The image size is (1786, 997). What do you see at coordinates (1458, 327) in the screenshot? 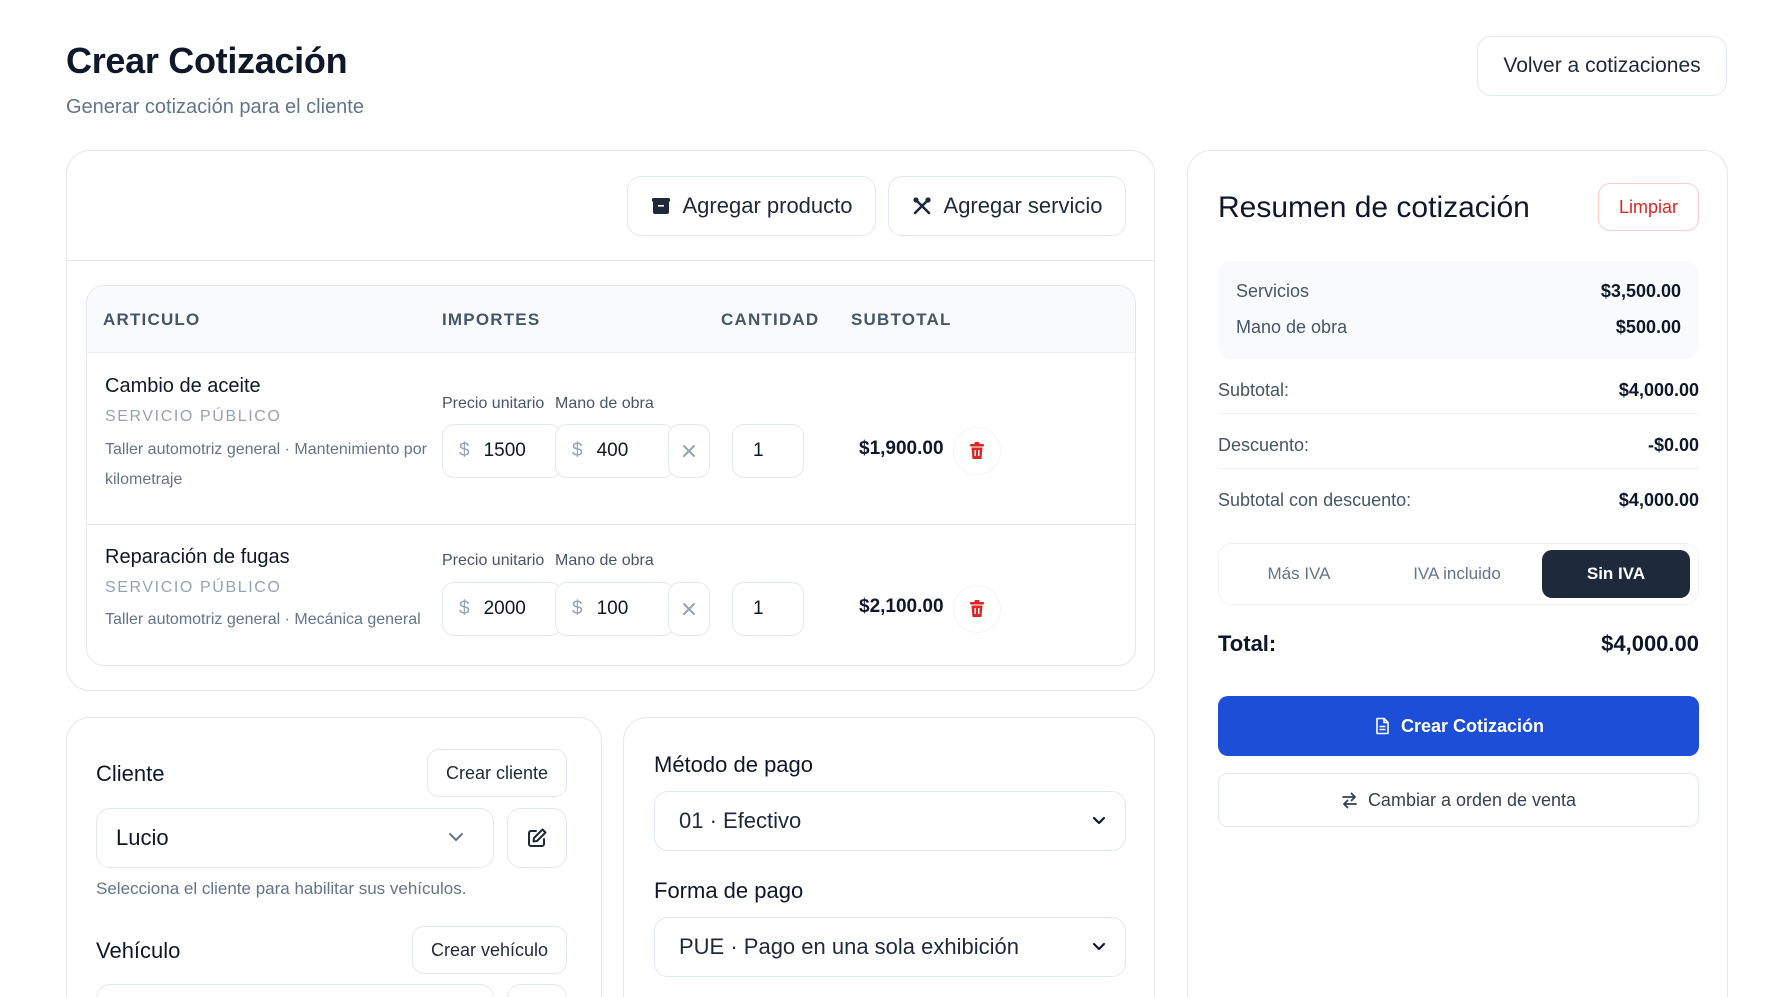
I see `labor-row: Mano de obra $500.00` at bounding box center [1458, 327].